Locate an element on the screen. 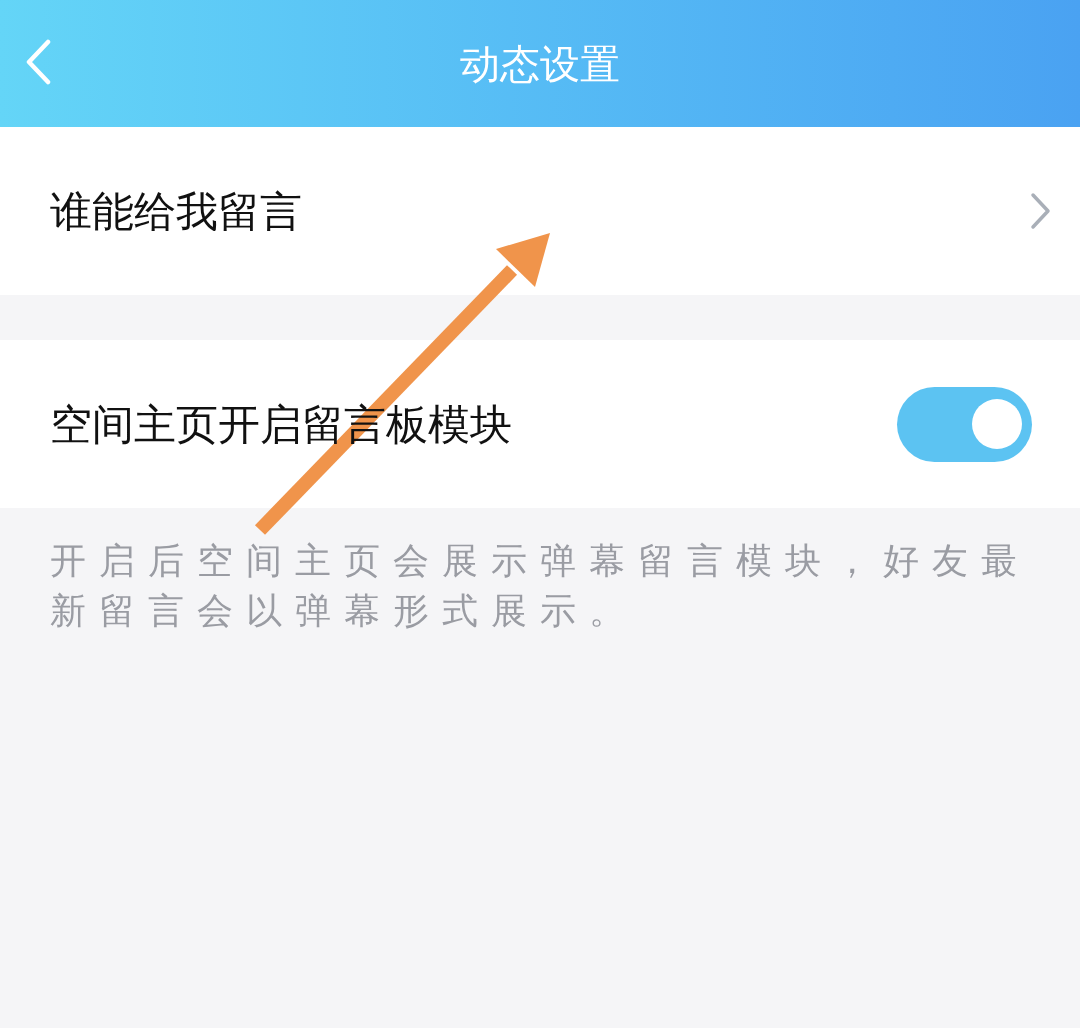 The width and height of the screenshot is (1080, 1028). page-title: 动态设置 is located at coordinates (540, 64).